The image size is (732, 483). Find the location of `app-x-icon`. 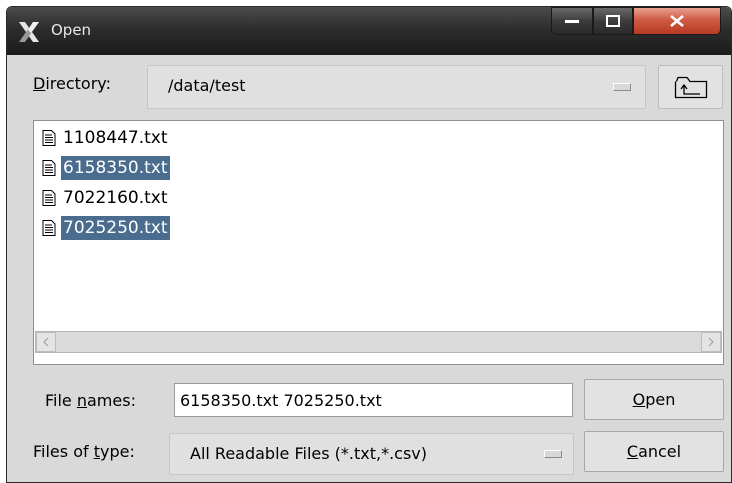

app-x-icon is located at coordinates (29, 32).